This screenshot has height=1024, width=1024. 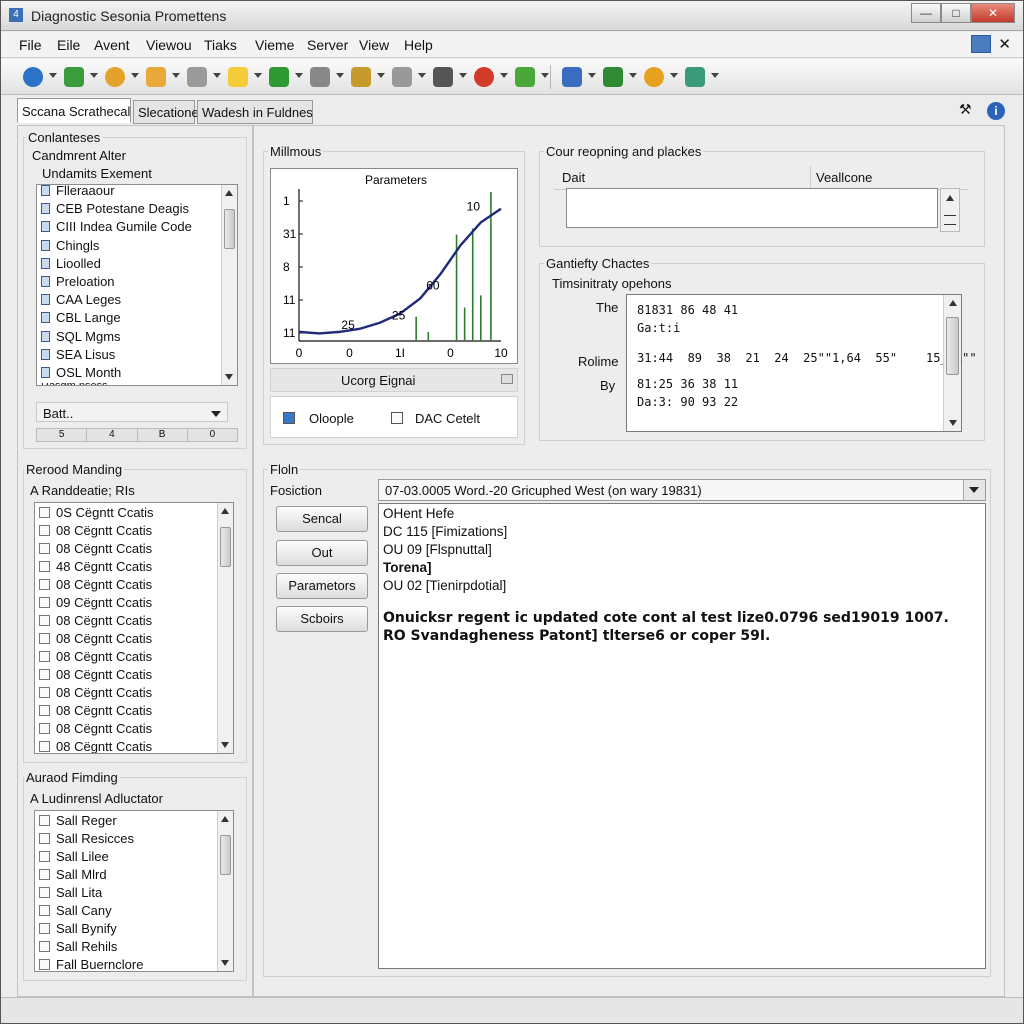 What do you see at coordinates (752, 208) in the screenshot?
I see `value-input` at bounding box center [752, 208].